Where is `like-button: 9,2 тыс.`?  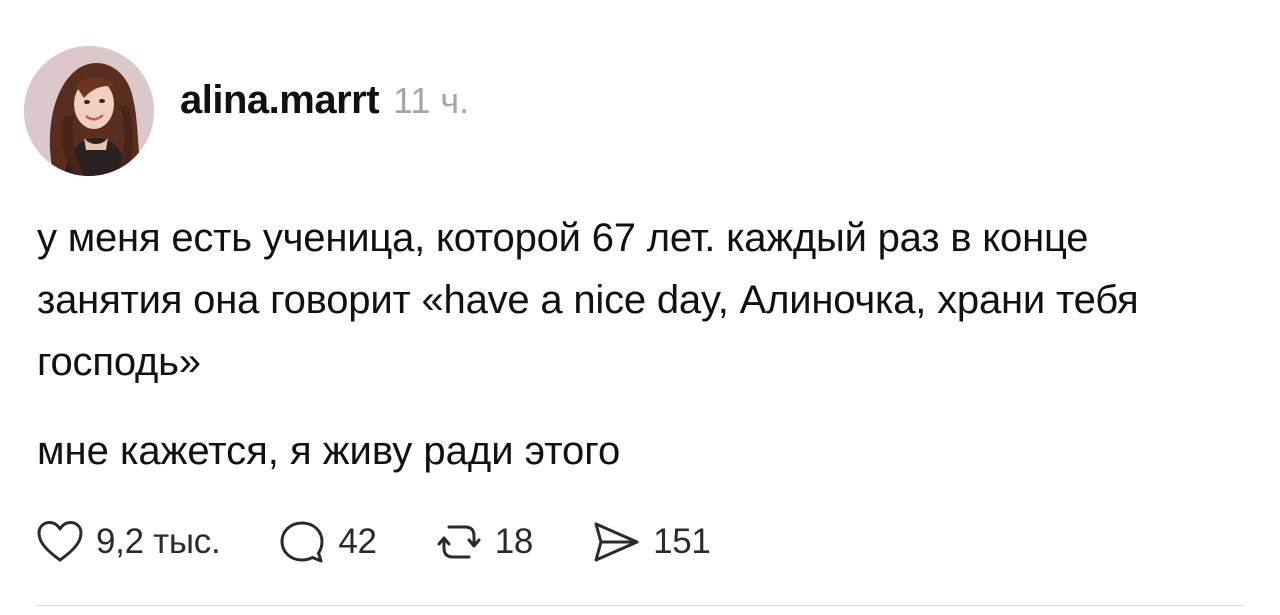 like-button: 9,2 тыс. is located at coordinates (128, 542).